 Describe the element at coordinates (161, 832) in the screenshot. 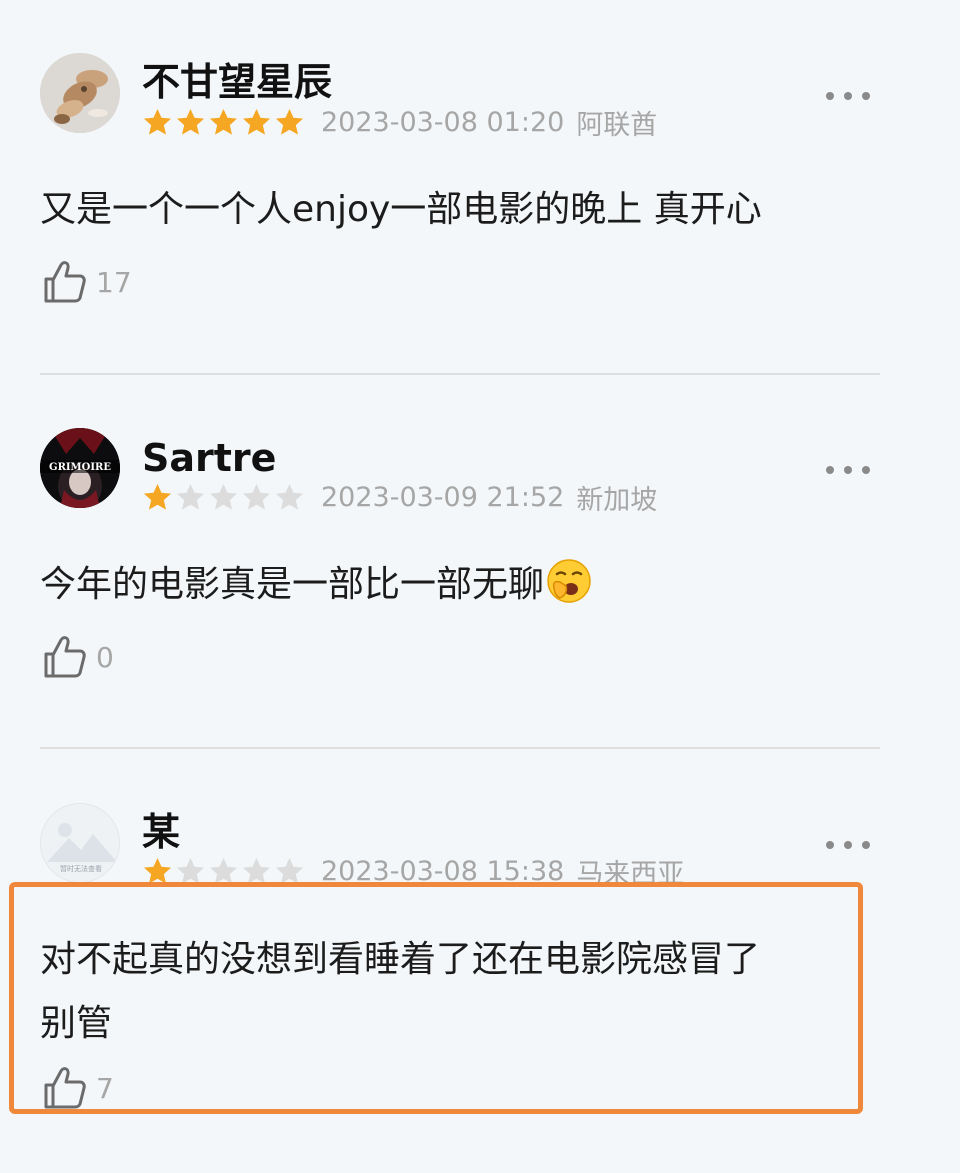

I see `username: 某` at that location.